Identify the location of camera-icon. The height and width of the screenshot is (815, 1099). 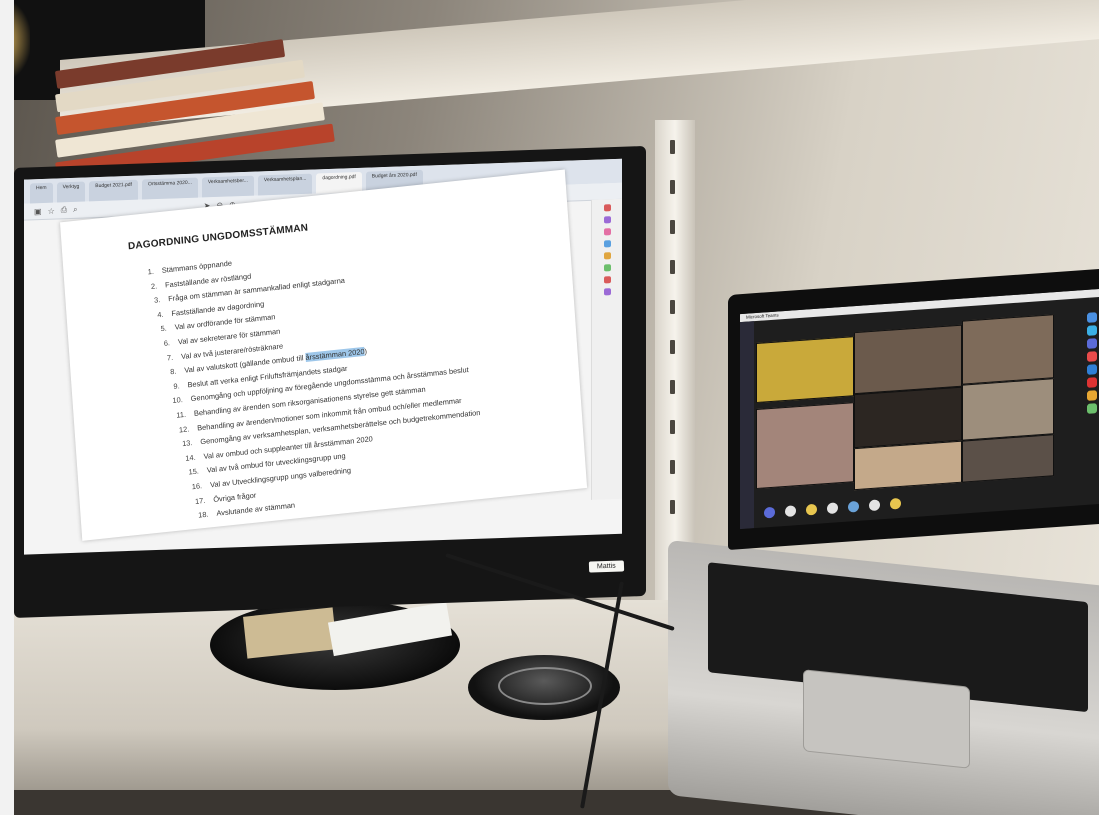
(769, 512).